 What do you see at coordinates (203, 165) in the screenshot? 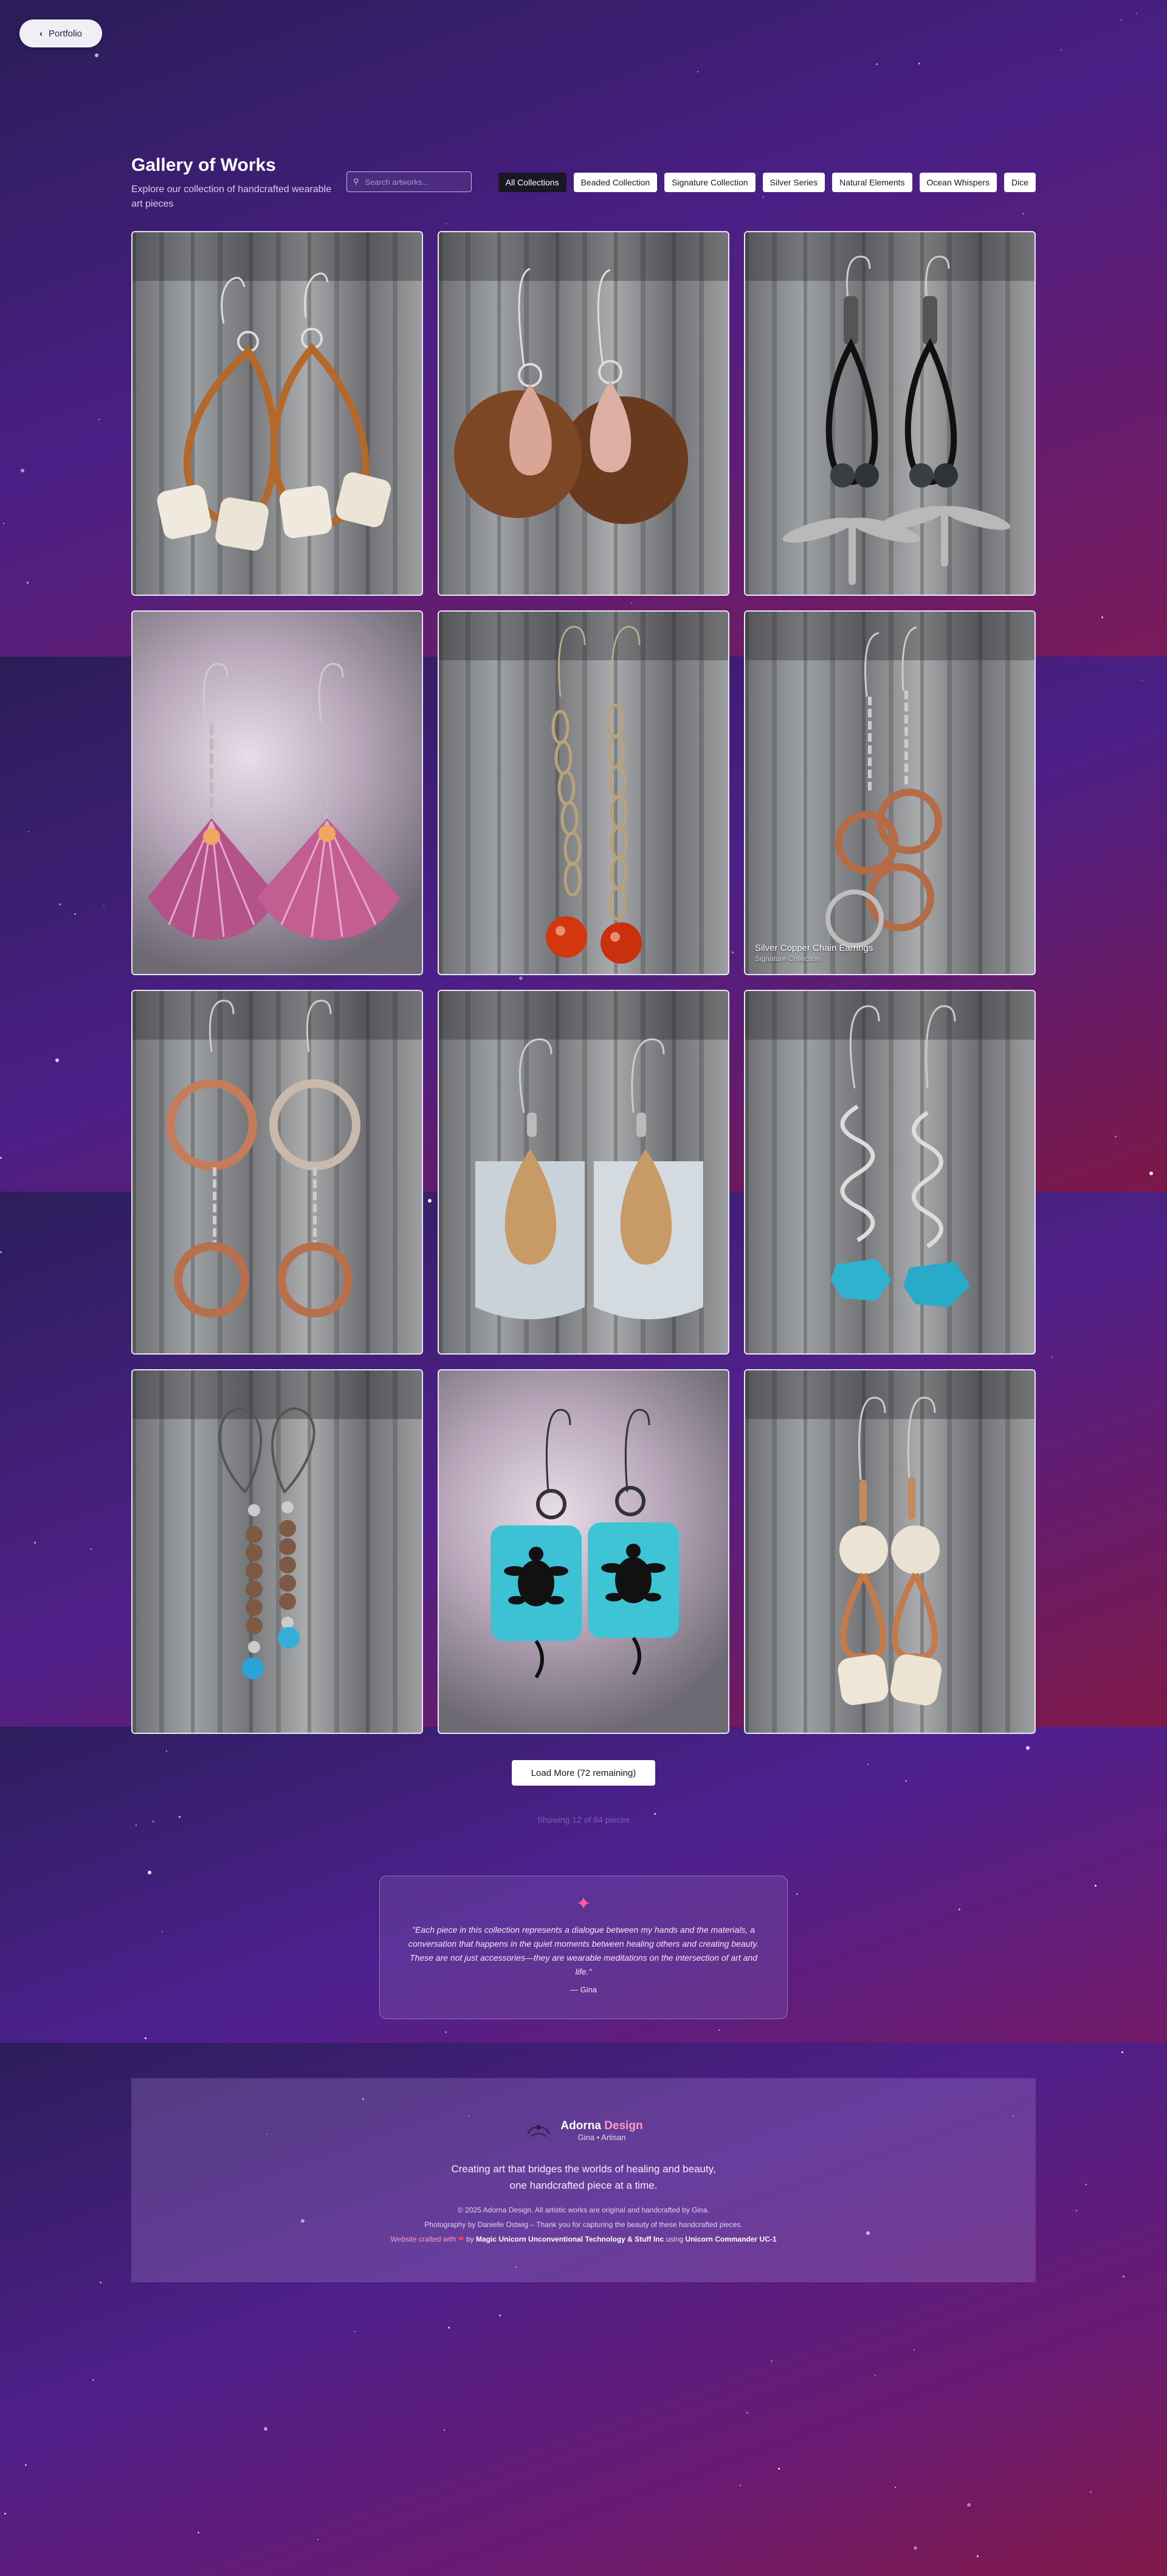
I see `page-title: Gallery of Works` at bounding box center [203, 165].